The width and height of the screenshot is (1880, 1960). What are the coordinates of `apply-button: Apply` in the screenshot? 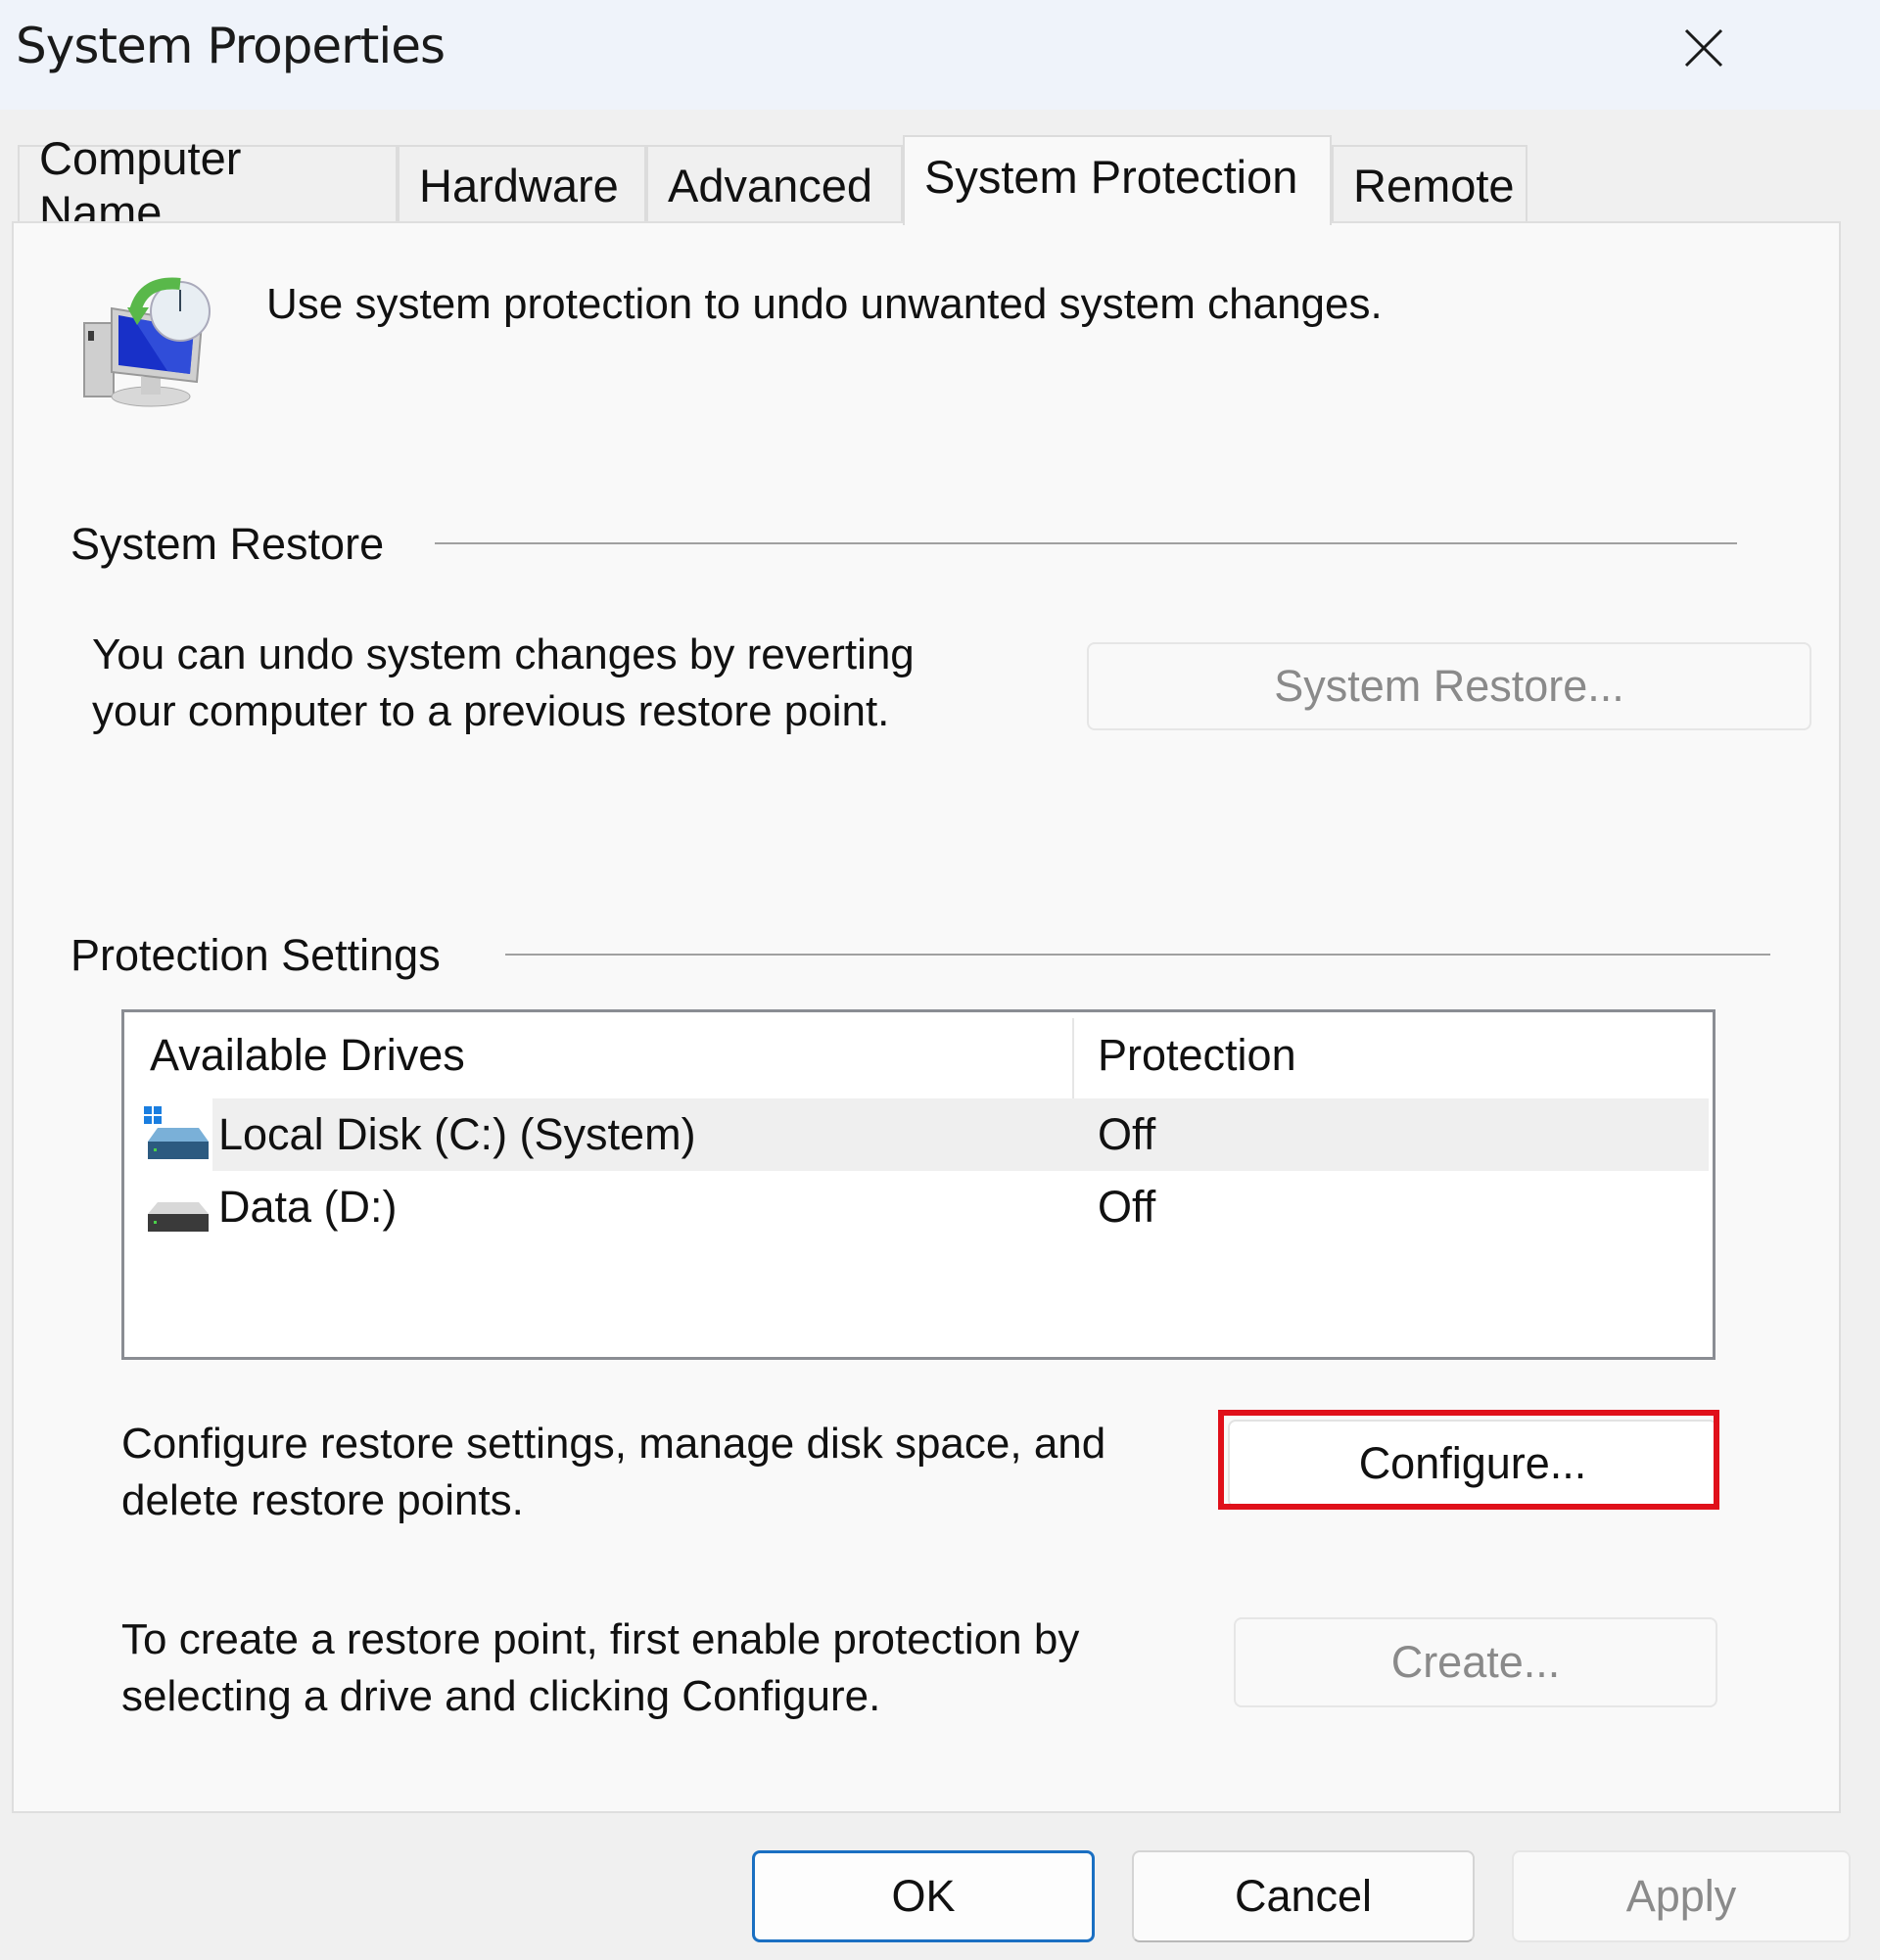 It's located at (1681, 1896).